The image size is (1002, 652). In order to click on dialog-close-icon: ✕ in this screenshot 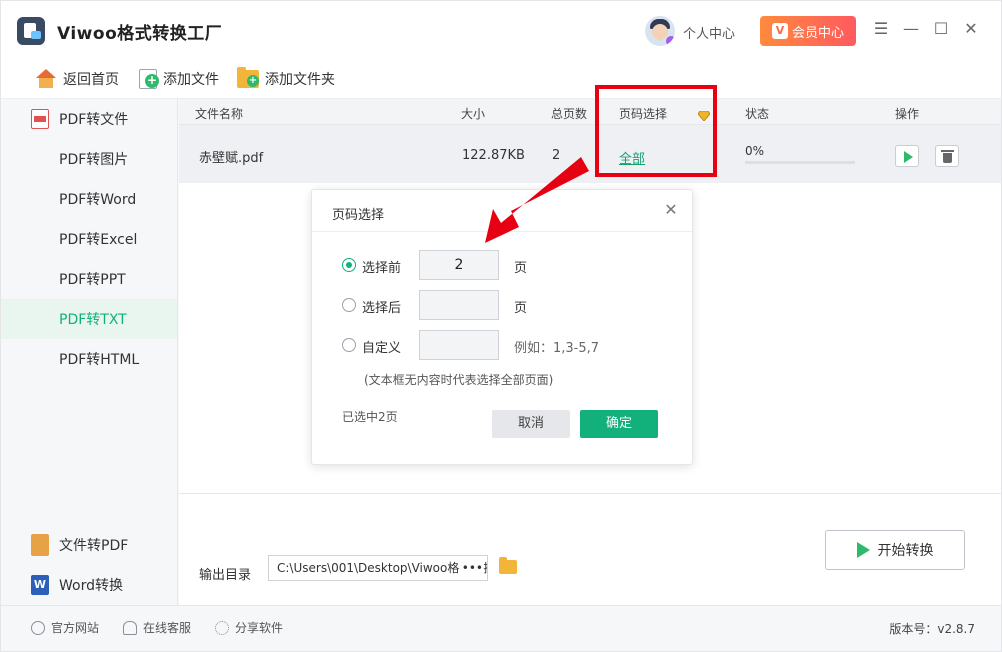, I will do `click(671, 210)`.